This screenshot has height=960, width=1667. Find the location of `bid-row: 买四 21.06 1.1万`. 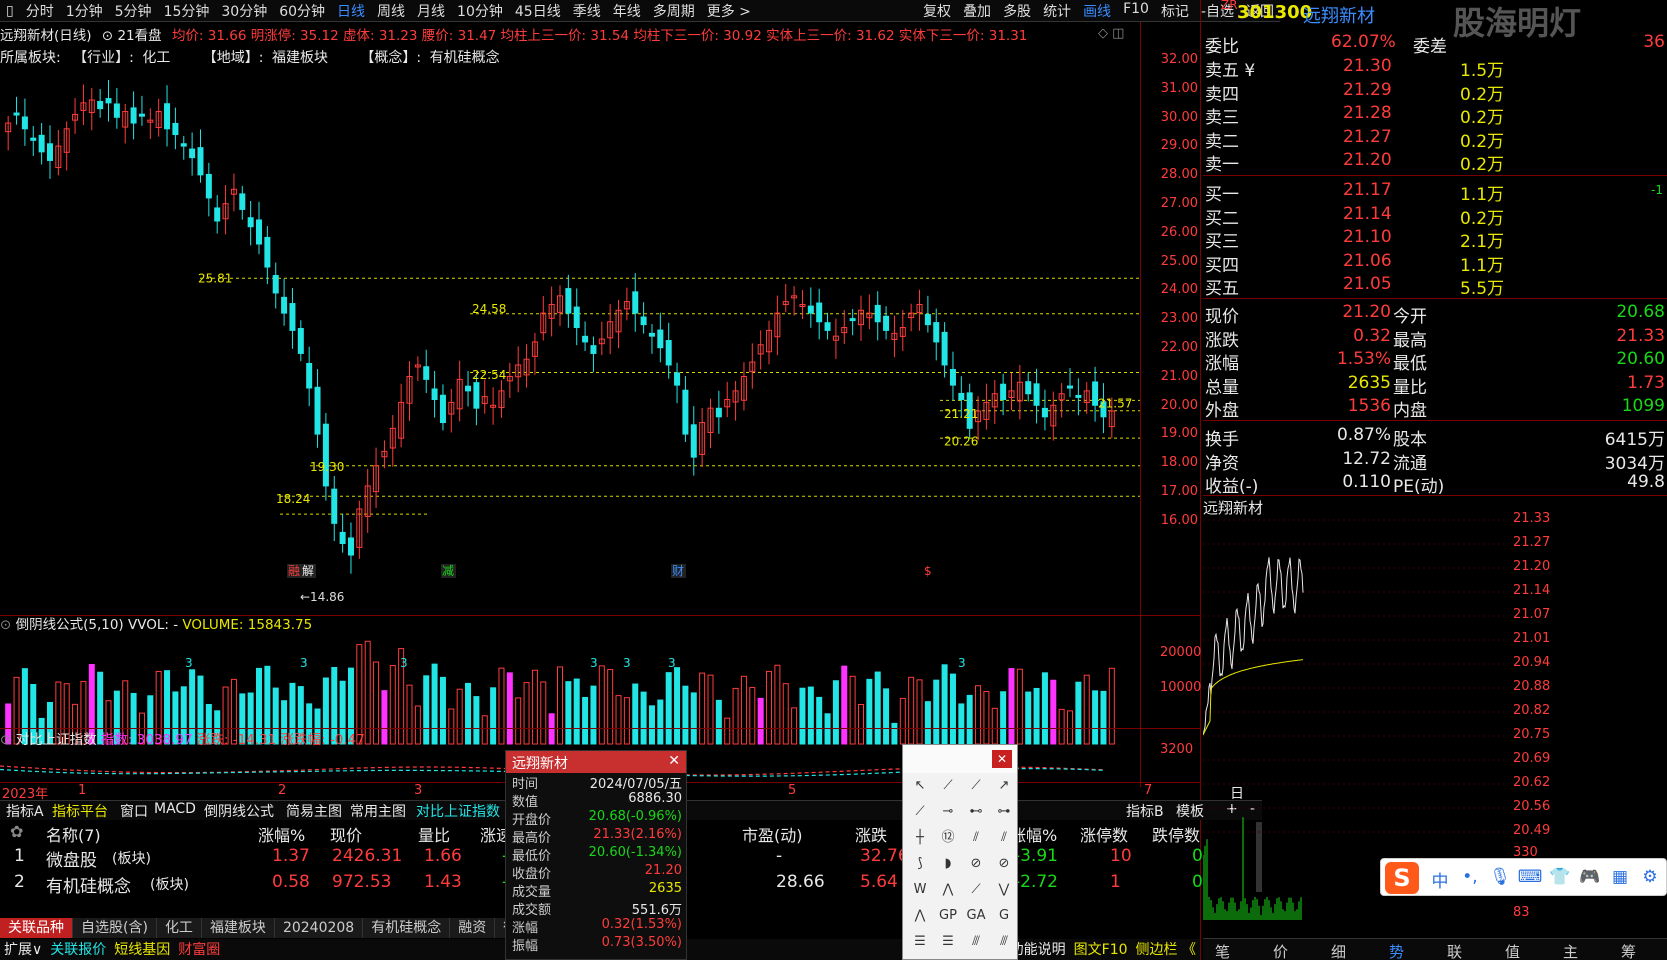

bid-row: 买四 21.06 1.1万 is located at coordinates (1435, 263).